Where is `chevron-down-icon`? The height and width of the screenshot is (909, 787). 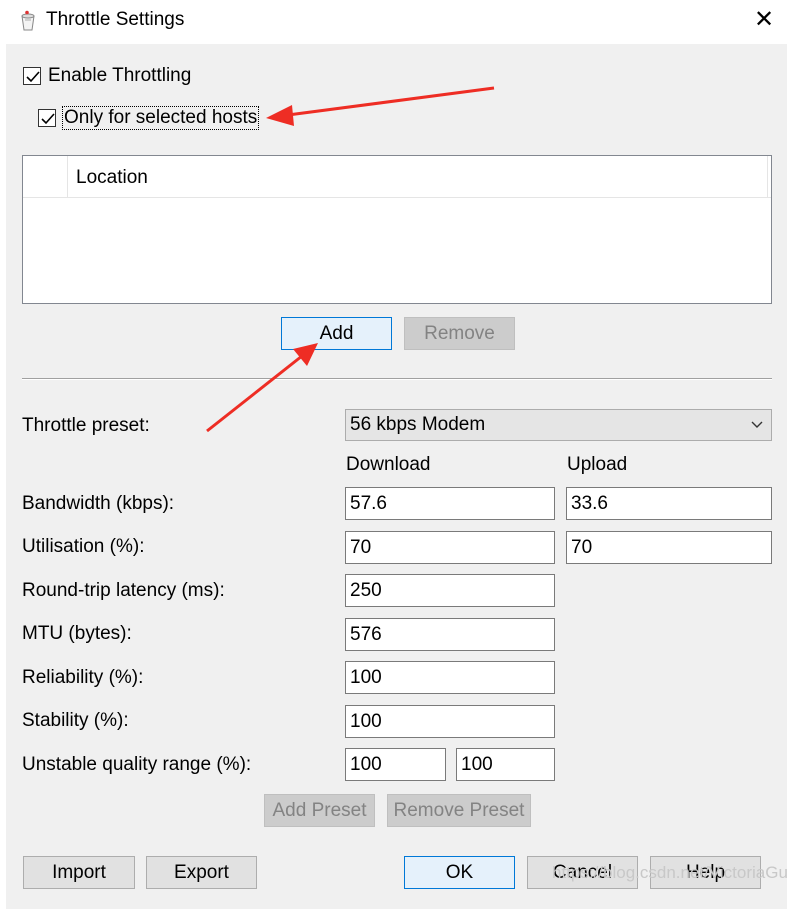 chevron-down-icon is located at coordinates (757, 424).